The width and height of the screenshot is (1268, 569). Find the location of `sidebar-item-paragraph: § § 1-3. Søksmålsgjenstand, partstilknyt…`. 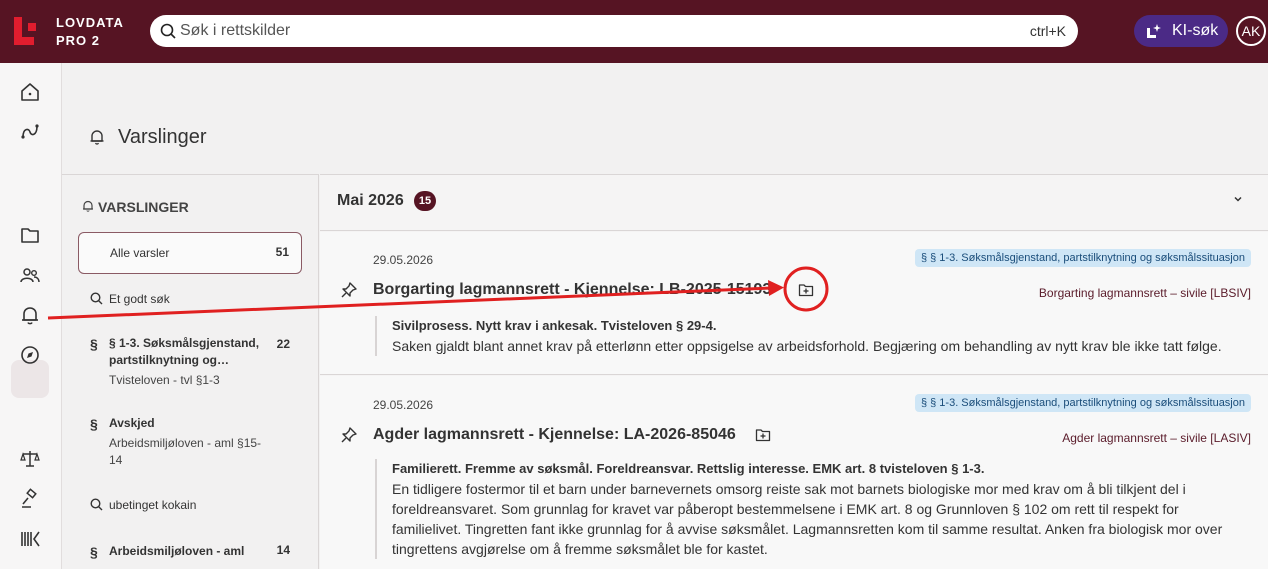

sidebar-item-paragraph: § § 1-3. Søksmålsgjenstand, partstilknyt… is located at coordinates (190, 362).